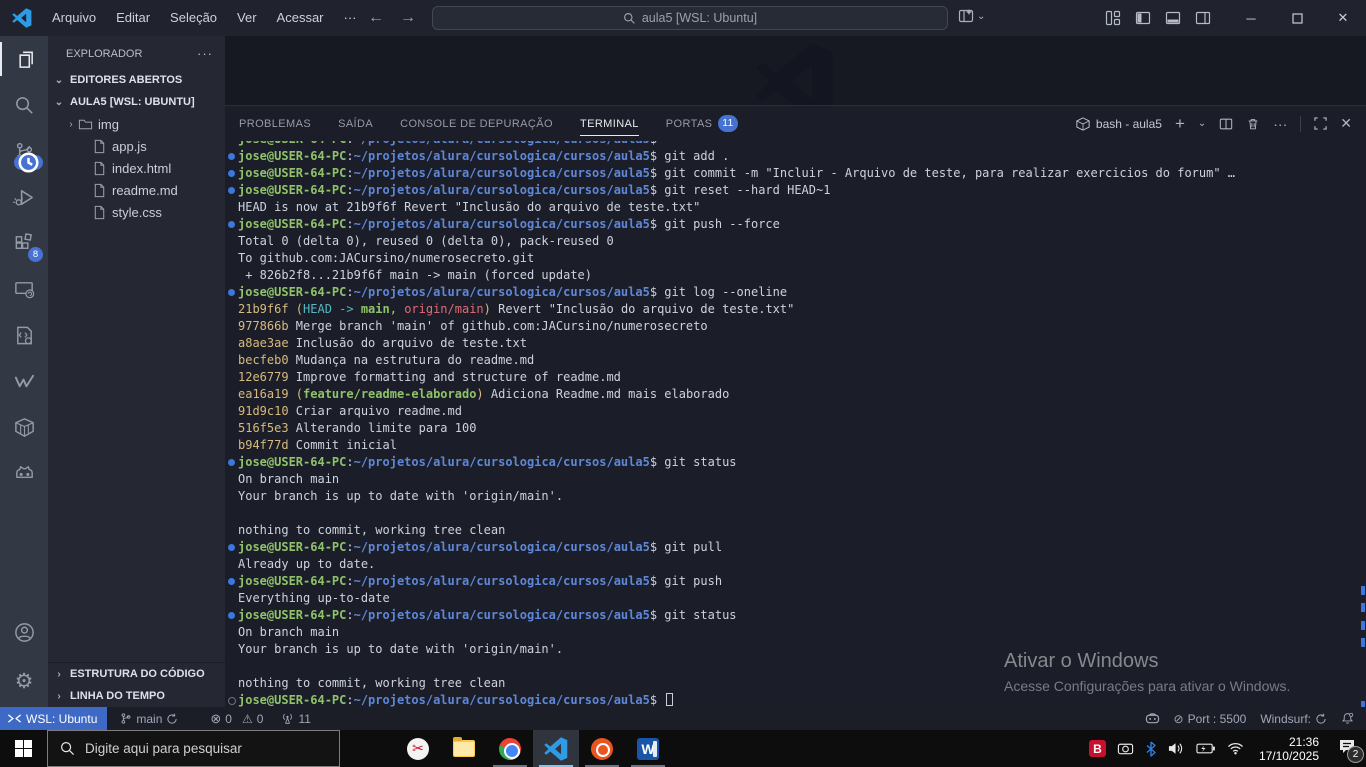  Describe the element at coordinates (1203, 18) in the screenshot. I see `toggle-secondary-sidebar-icon` at that location.